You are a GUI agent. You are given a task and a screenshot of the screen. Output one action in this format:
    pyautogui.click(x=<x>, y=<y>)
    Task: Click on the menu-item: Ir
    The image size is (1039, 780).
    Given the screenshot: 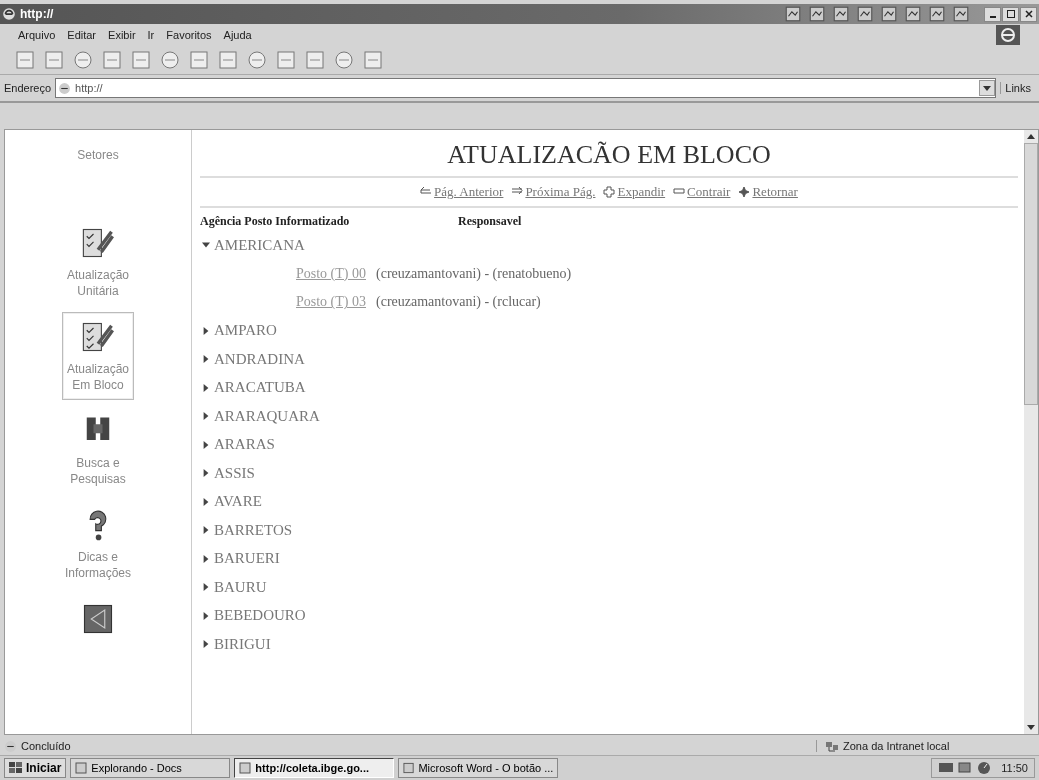 What is the action you would take?
    pyautogui.click(x=151, y=35)
    